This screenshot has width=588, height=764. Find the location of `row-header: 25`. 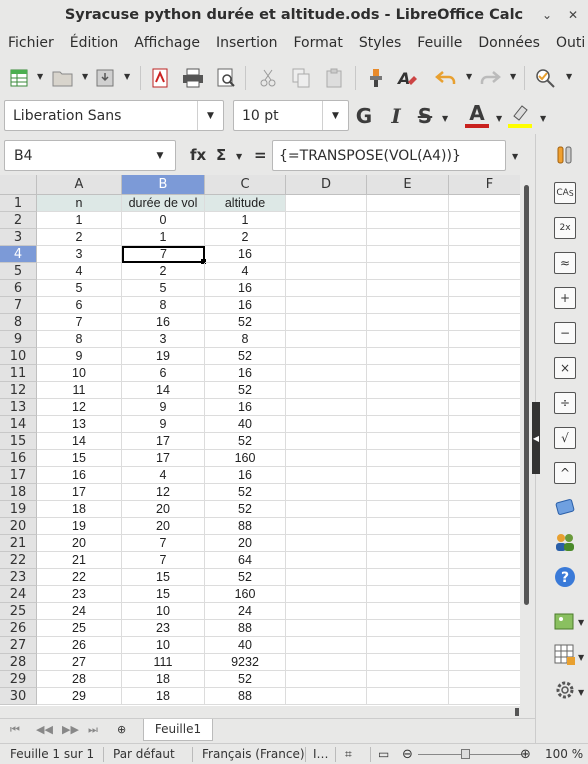

row-header: 25 is located at coordinates (18, 611).